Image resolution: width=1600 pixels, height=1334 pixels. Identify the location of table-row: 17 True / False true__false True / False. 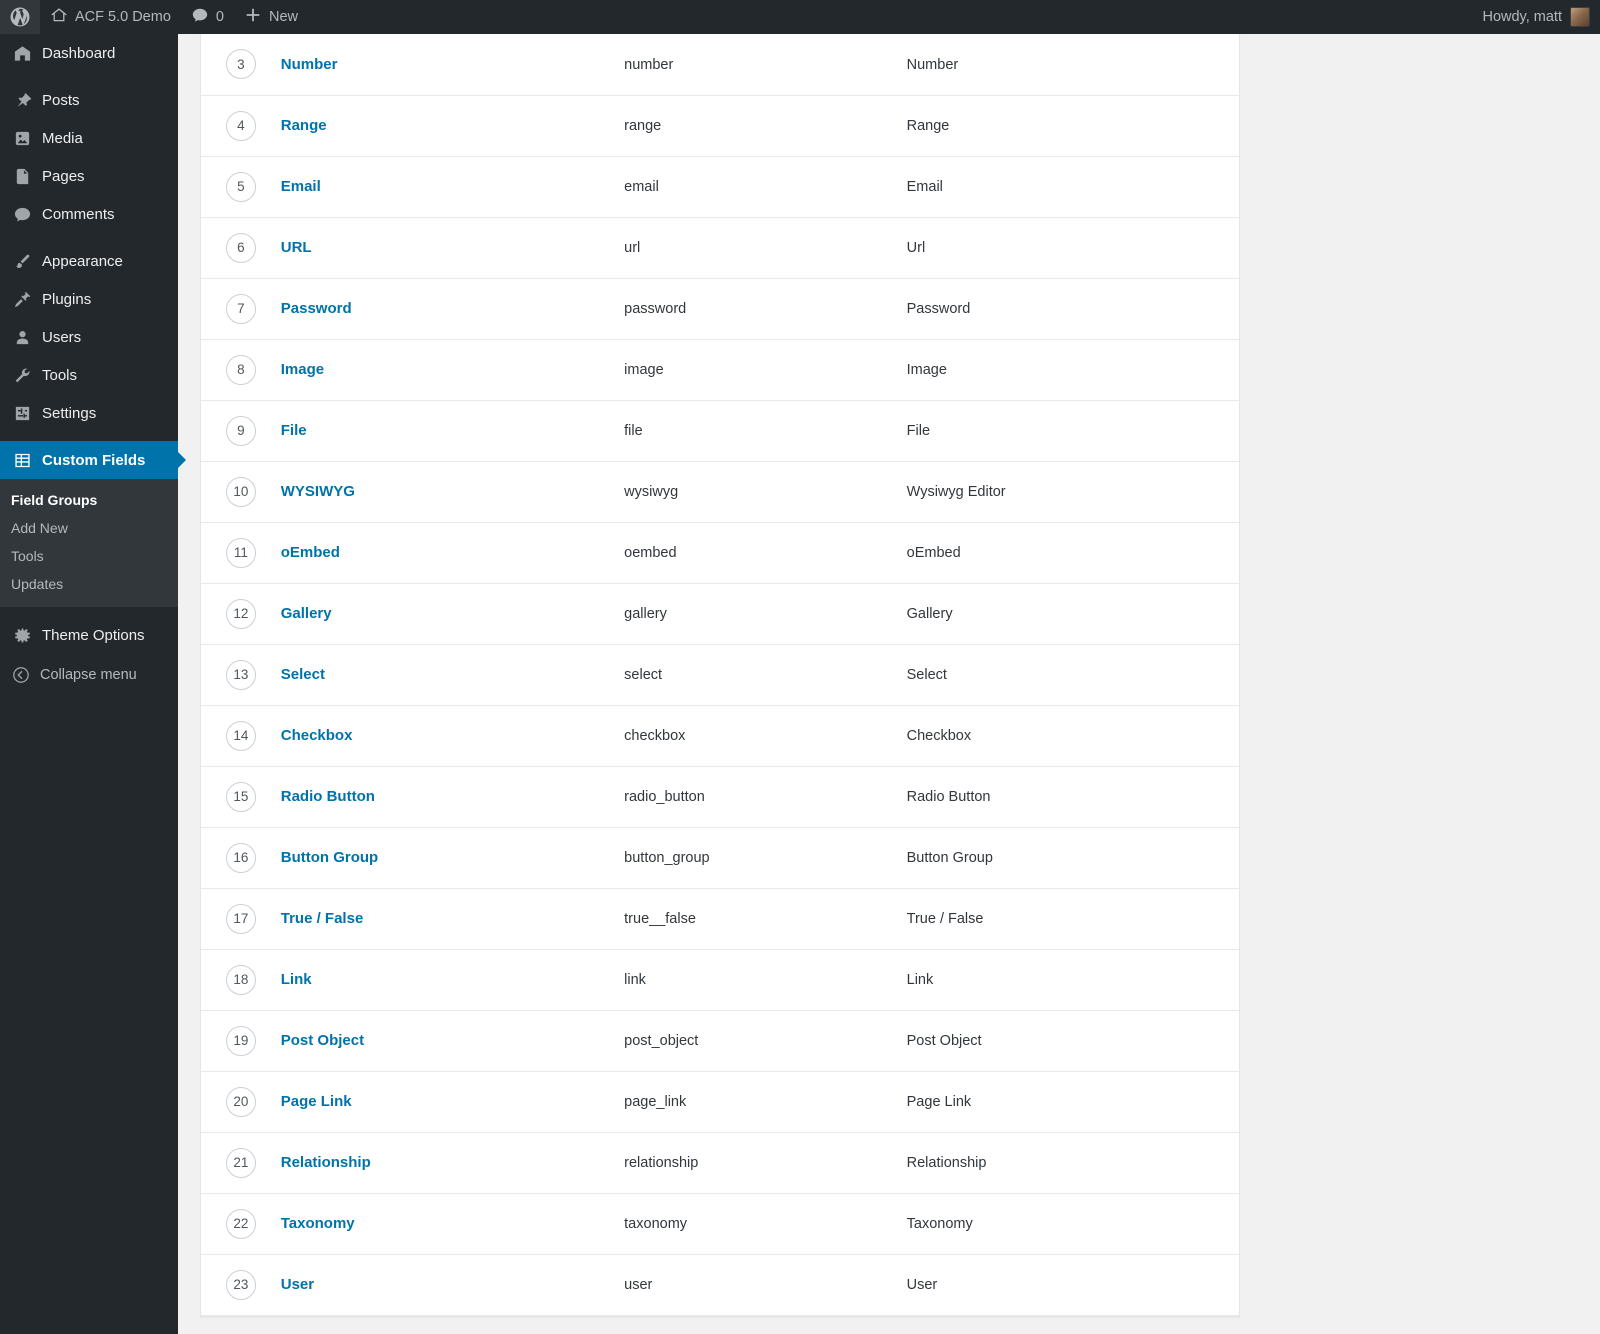
(720, 918).